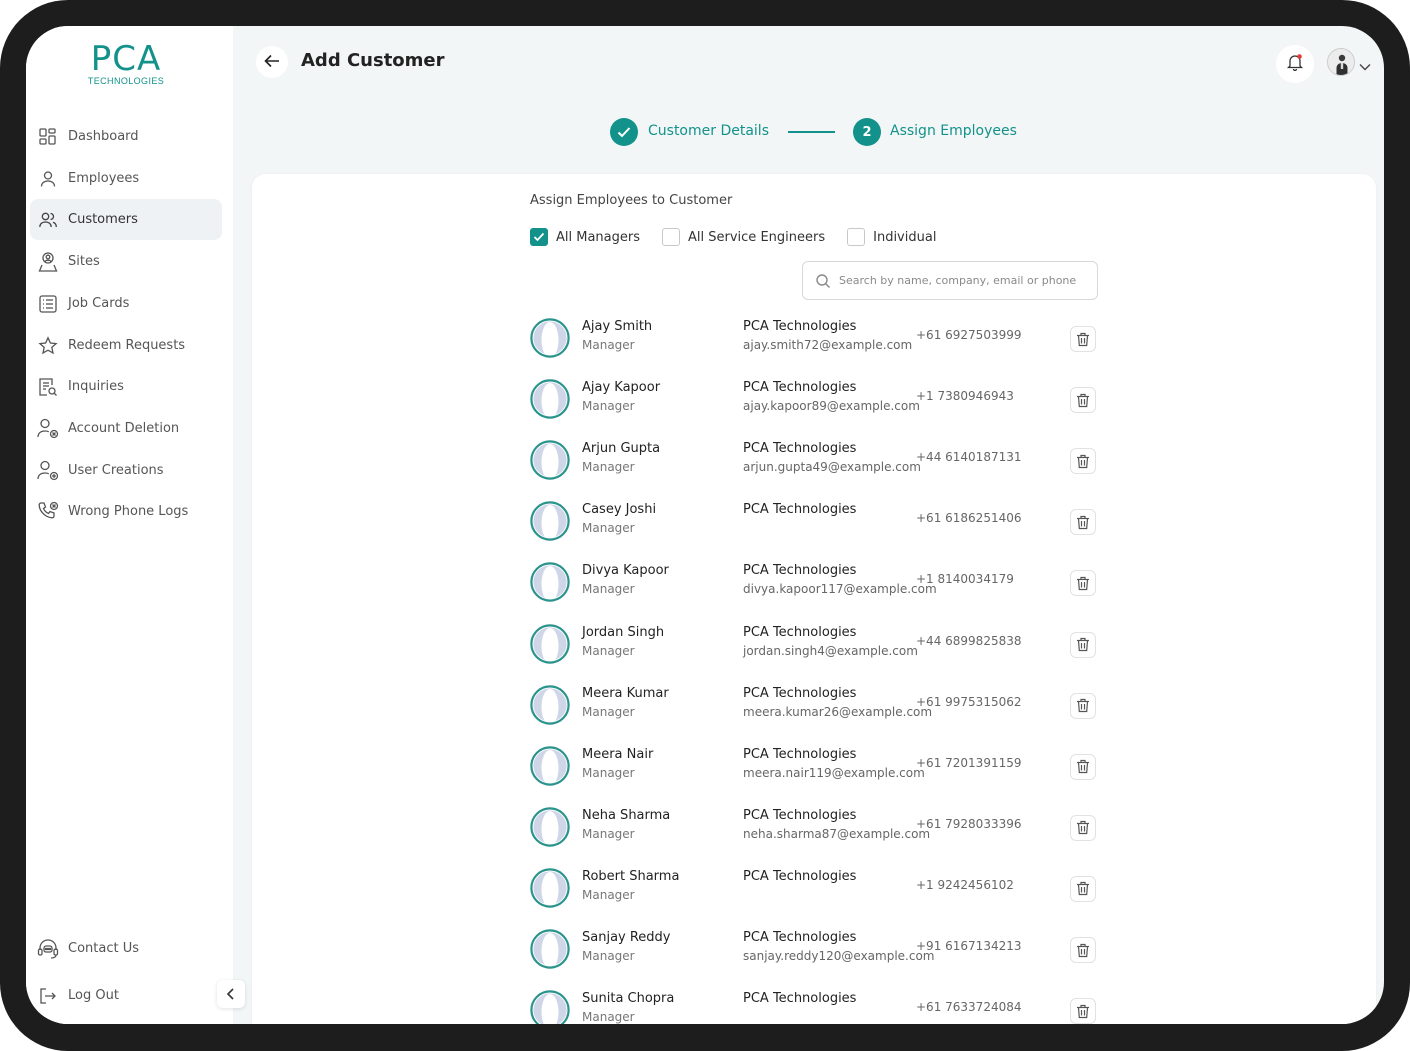 The image size is (1410, 1051). I want to click on employee-phone: +91 6167134213, so click(969, 946).